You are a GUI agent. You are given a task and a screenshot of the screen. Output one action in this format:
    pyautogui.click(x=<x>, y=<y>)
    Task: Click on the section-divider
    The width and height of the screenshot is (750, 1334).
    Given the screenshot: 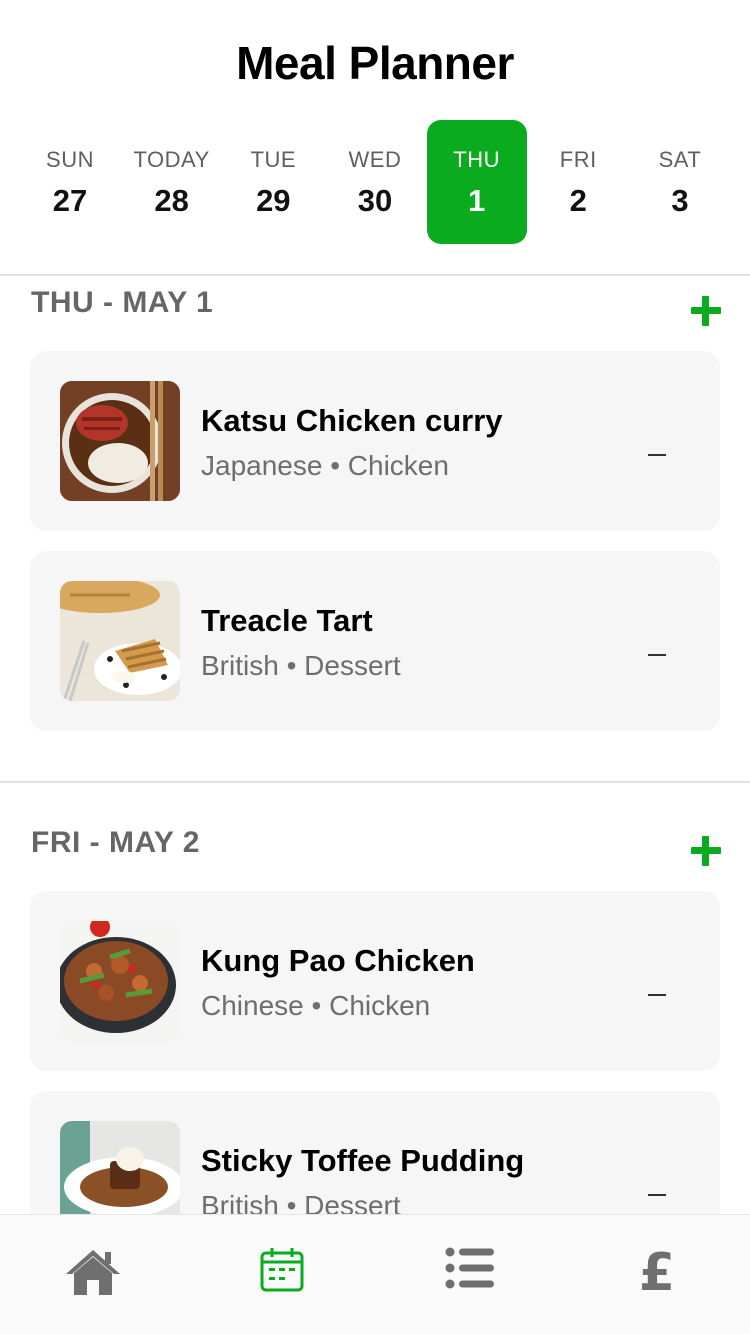 What is the action you would take?
    pyautogui.click(x=375, y=782)
    